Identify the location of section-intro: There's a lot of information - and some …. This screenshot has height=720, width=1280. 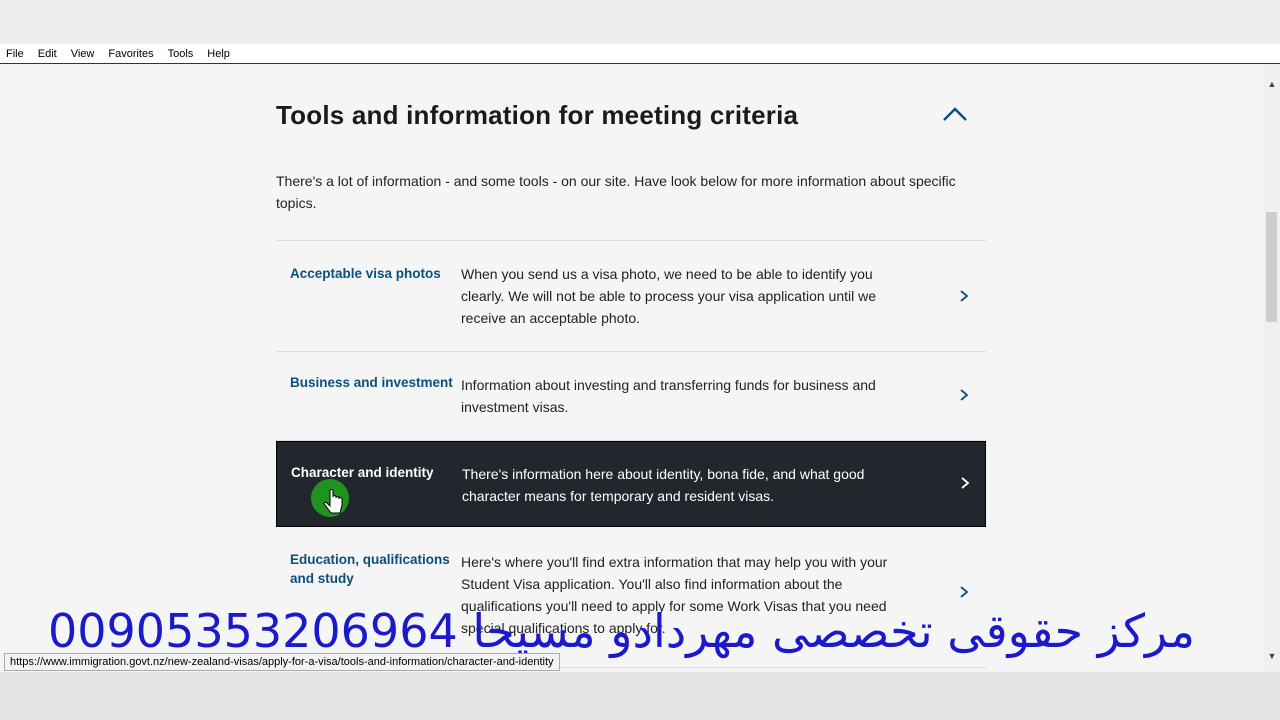
(616, 192).